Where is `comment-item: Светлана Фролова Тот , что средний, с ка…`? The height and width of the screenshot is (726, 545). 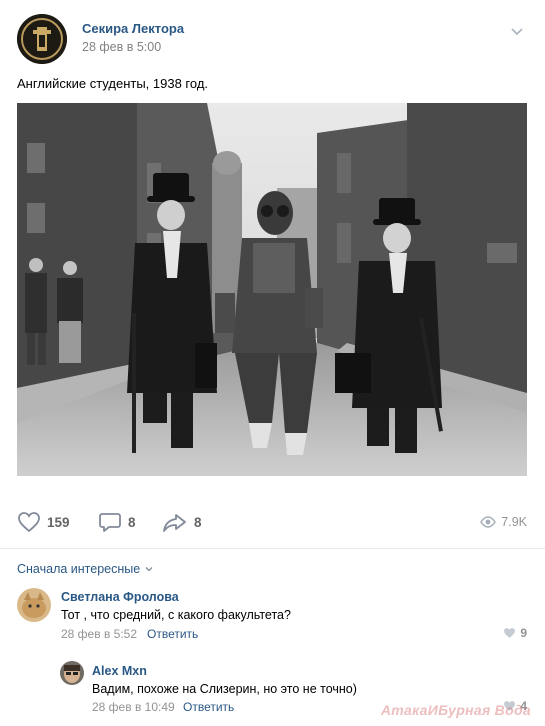
comment-item: Светлана Фролова Тот , что средний, с ка… is located at coordinates (272, 618).